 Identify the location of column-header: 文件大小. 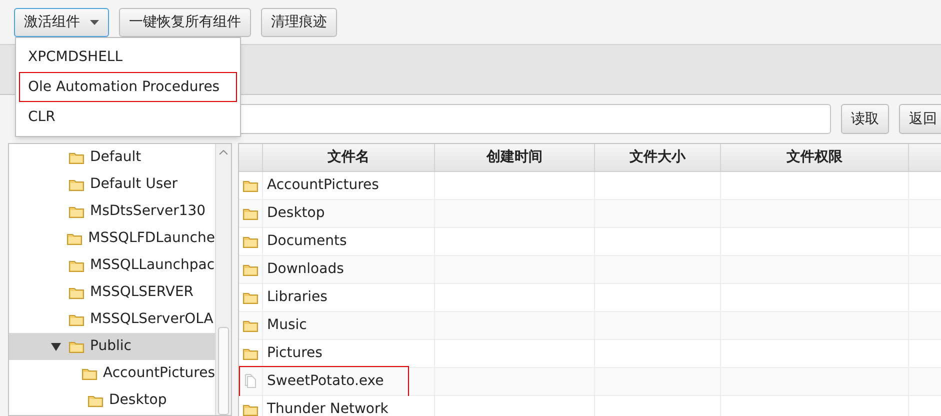
(658, 157).